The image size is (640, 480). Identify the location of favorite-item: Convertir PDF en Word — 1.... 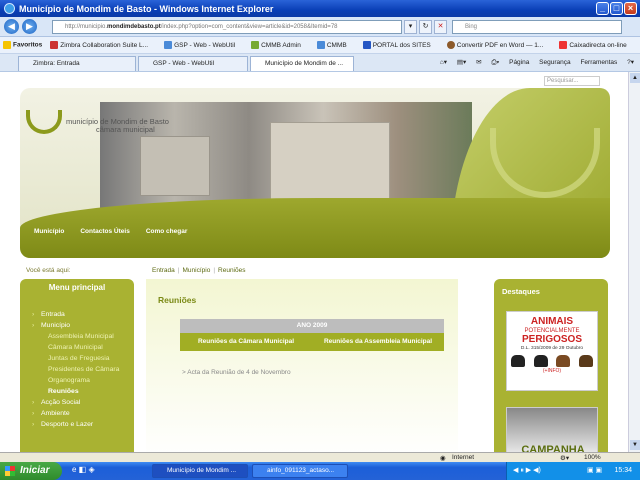
(499, 45).